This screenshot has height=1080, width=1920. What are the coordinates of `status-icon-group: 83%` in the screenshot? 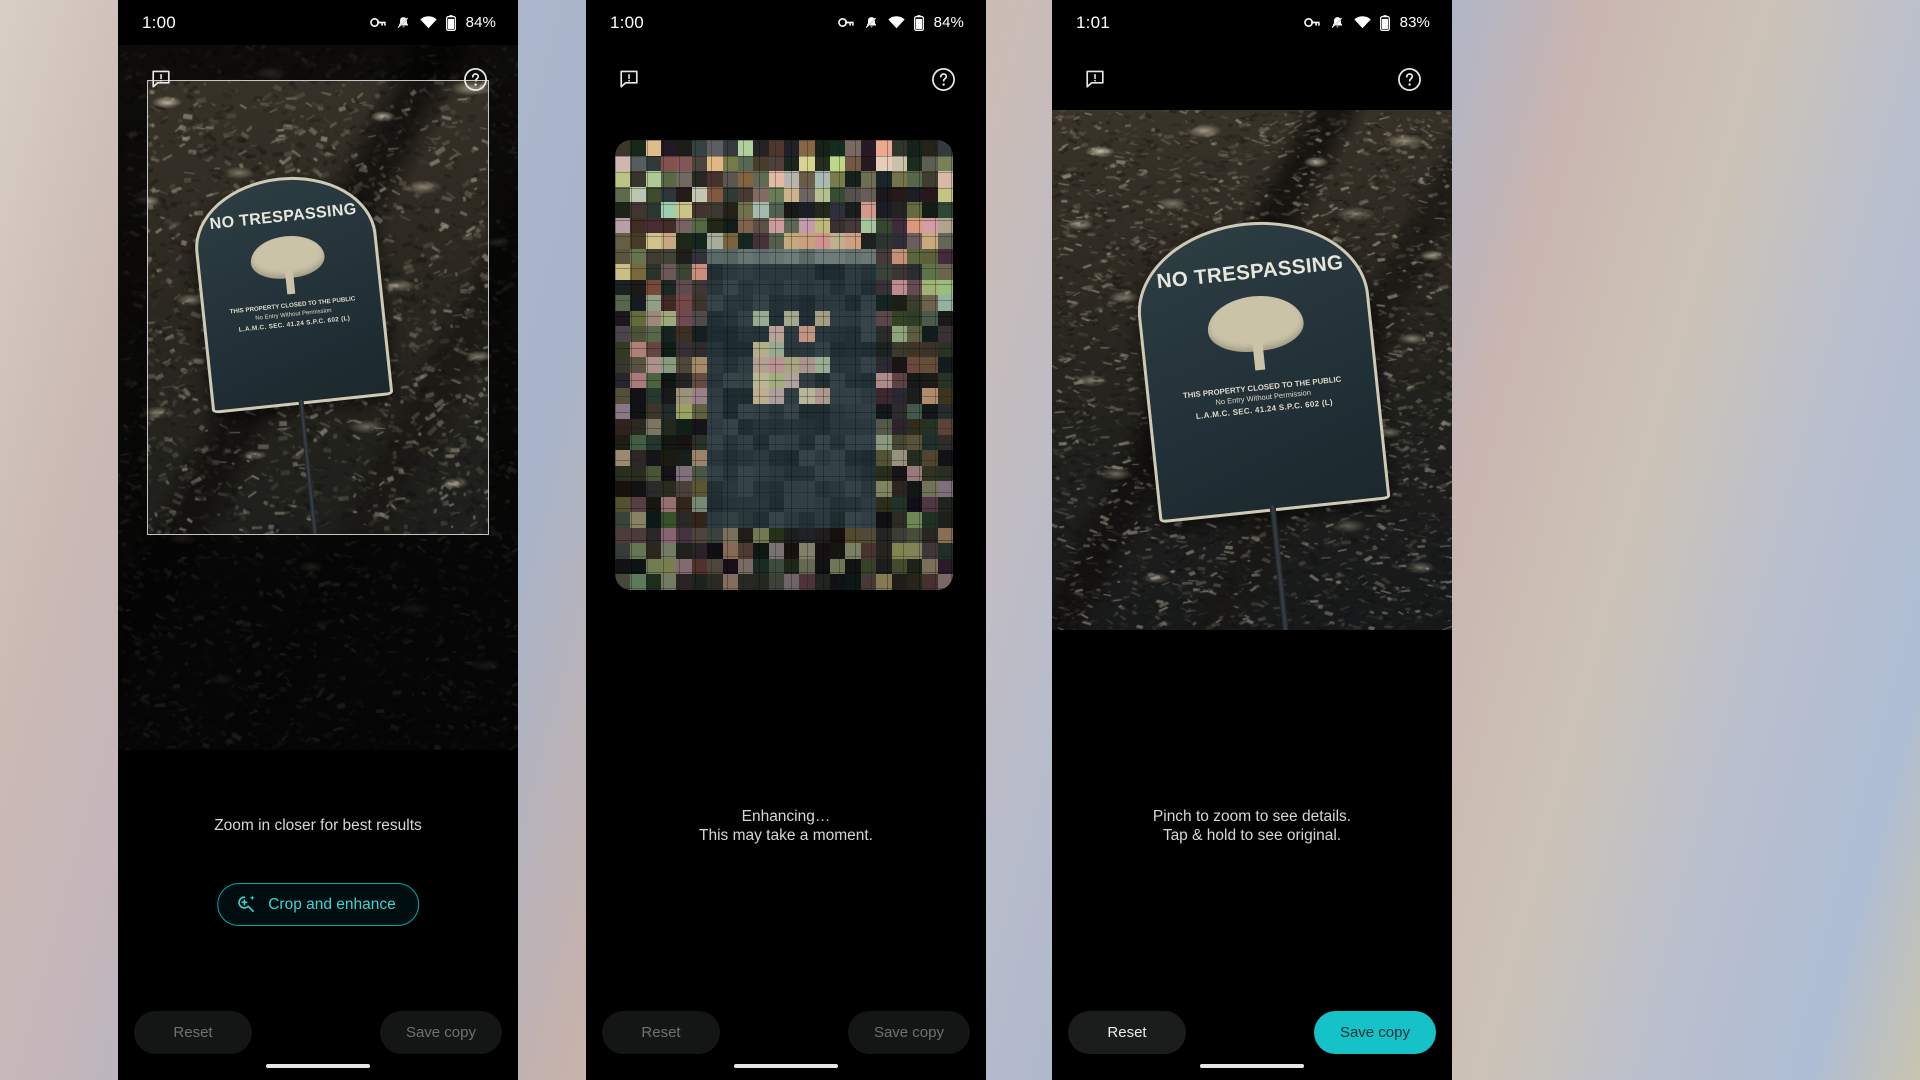 It's located at (1366, 22).